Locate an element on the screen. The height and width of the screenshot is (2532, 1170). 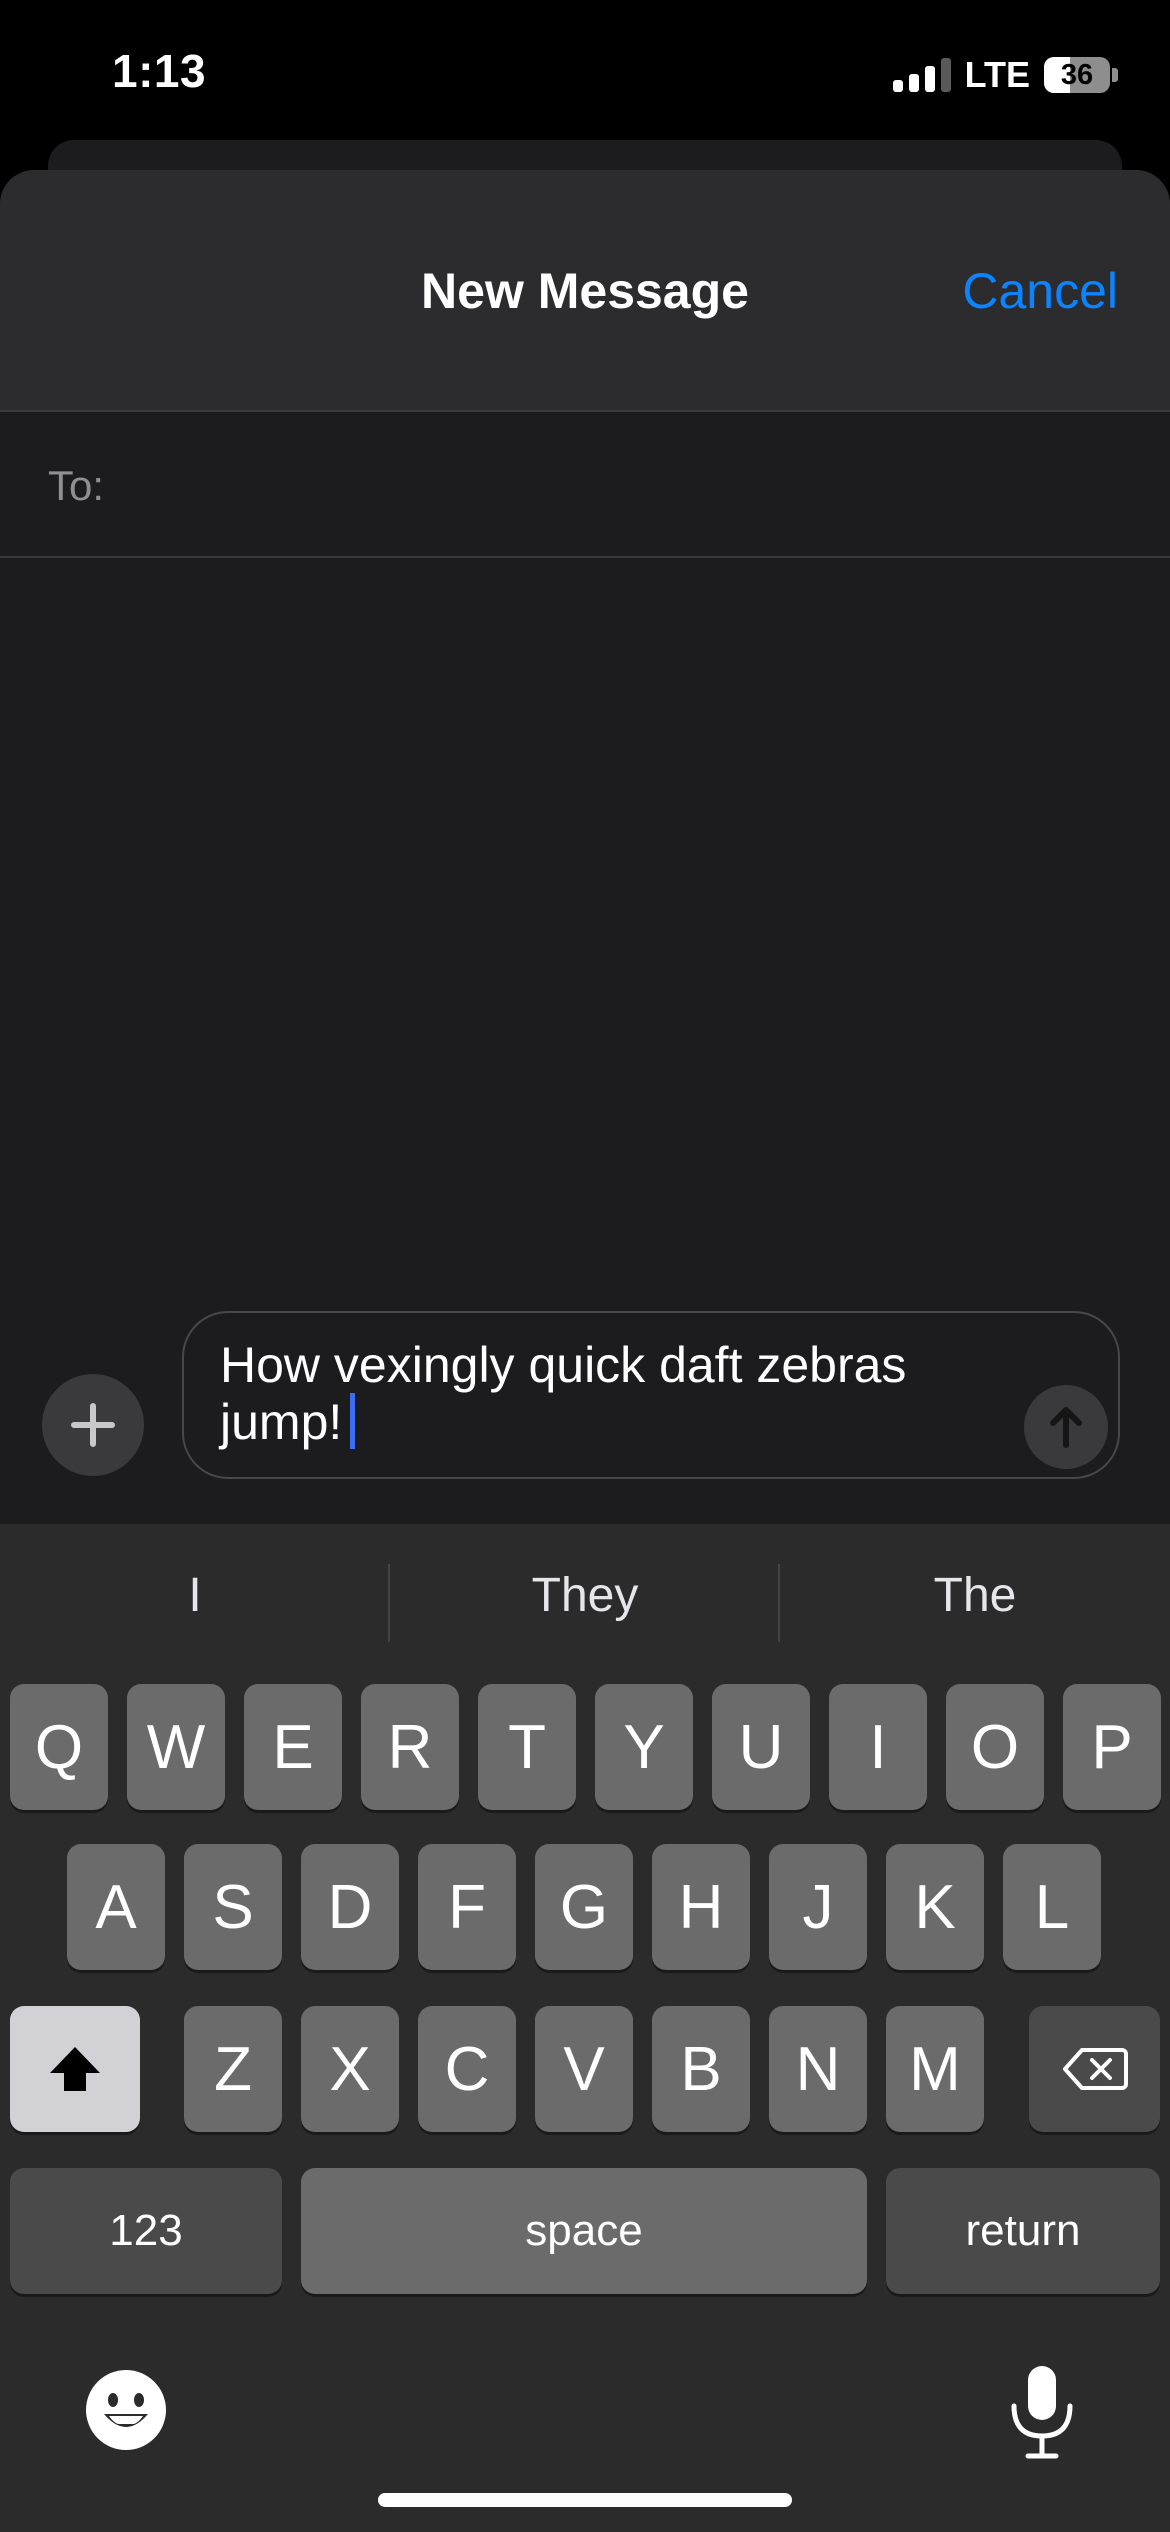
status-time: 1:13 is located at coordinates (159, 71).